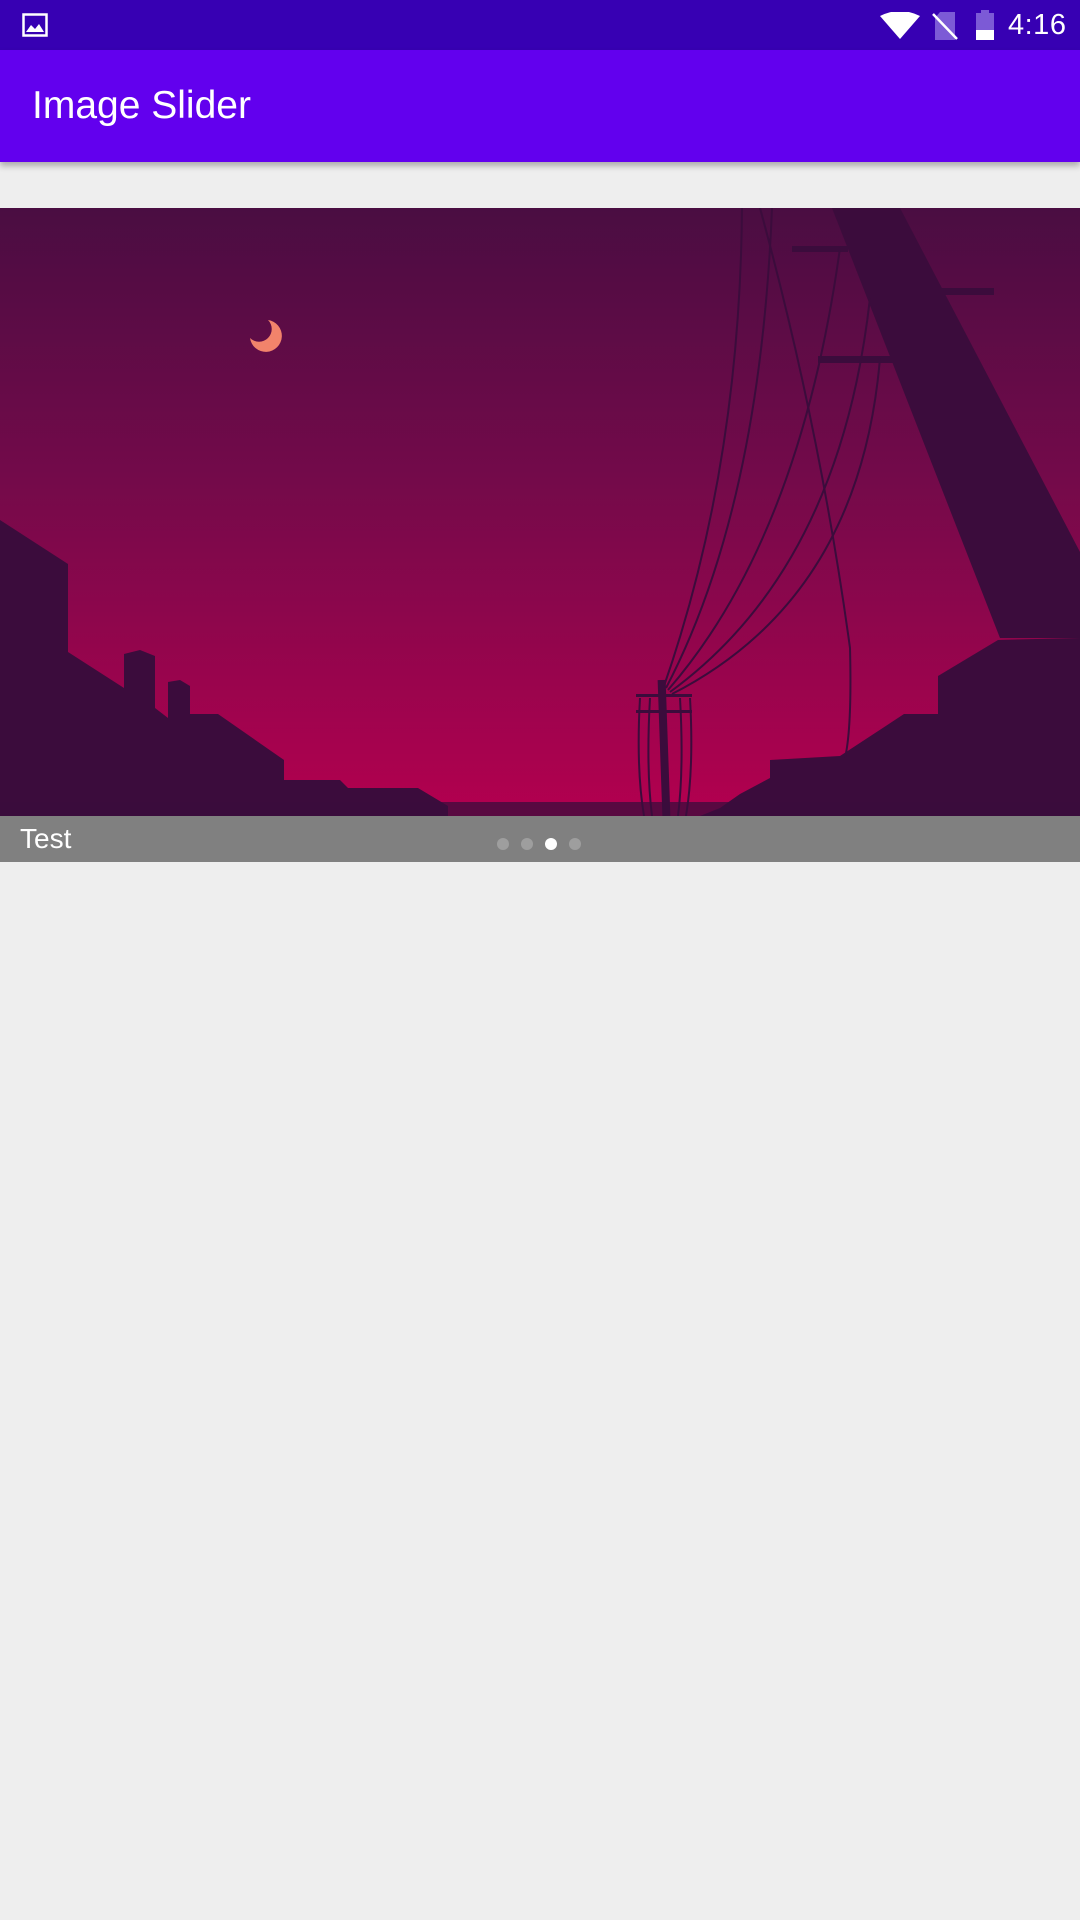 Image resolution: width=1080 pixels, height=1920 pixels. What do you see at coordinates (1037, 25) in the screenshot?
I see `status-clock: 4:16` at bounding box center [1037, 25].